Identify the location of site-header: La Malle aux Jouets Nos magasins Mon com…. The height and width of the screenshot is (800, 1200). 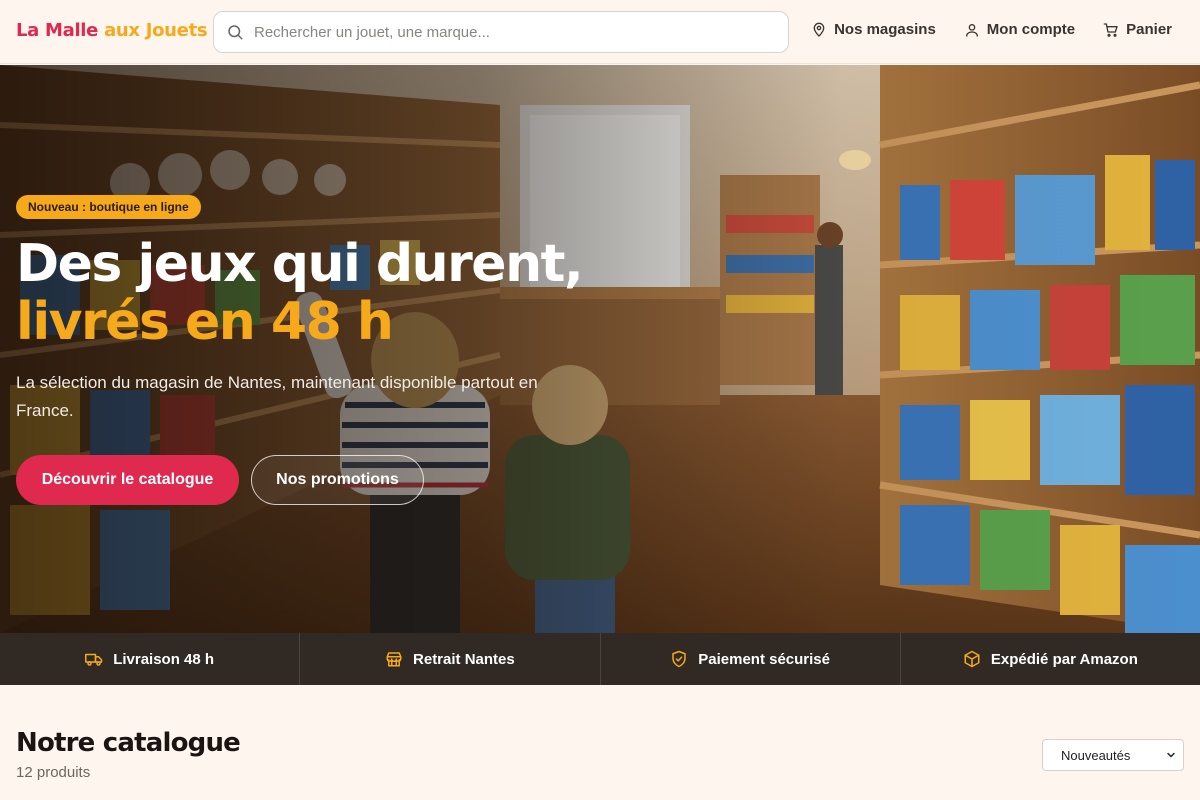
(600, 32).